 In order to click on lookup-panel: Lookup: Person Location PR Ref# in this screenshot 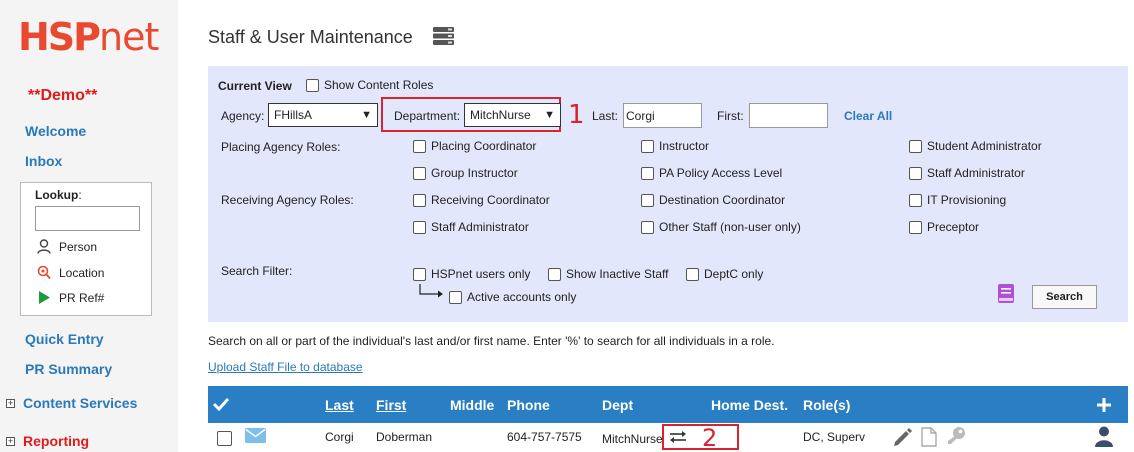, I will do `click(86, 249)`.